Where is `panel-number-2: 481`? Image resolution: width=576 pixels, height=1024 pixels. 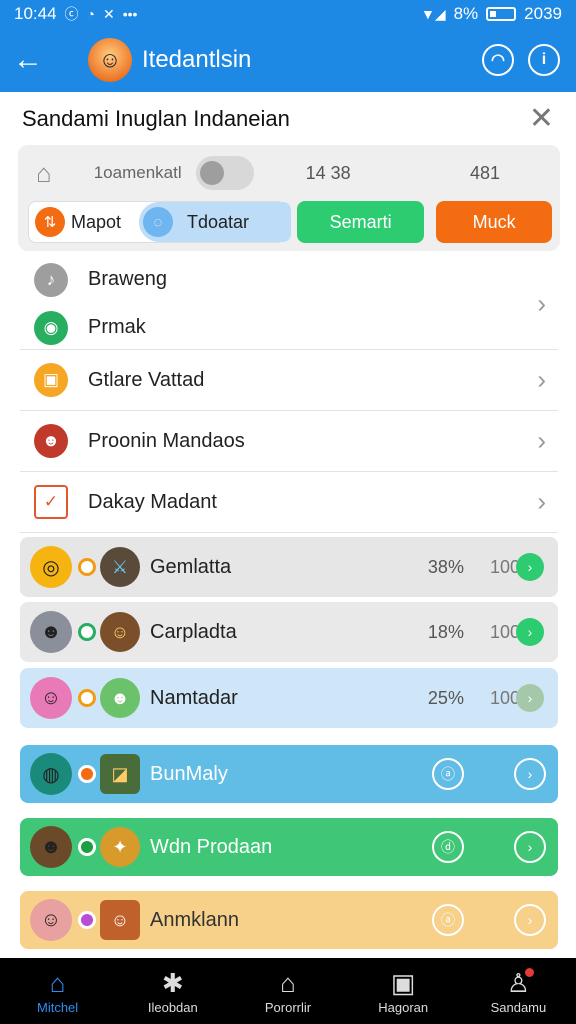
panel-number-2: 481 is located at coordinates (484, 172).